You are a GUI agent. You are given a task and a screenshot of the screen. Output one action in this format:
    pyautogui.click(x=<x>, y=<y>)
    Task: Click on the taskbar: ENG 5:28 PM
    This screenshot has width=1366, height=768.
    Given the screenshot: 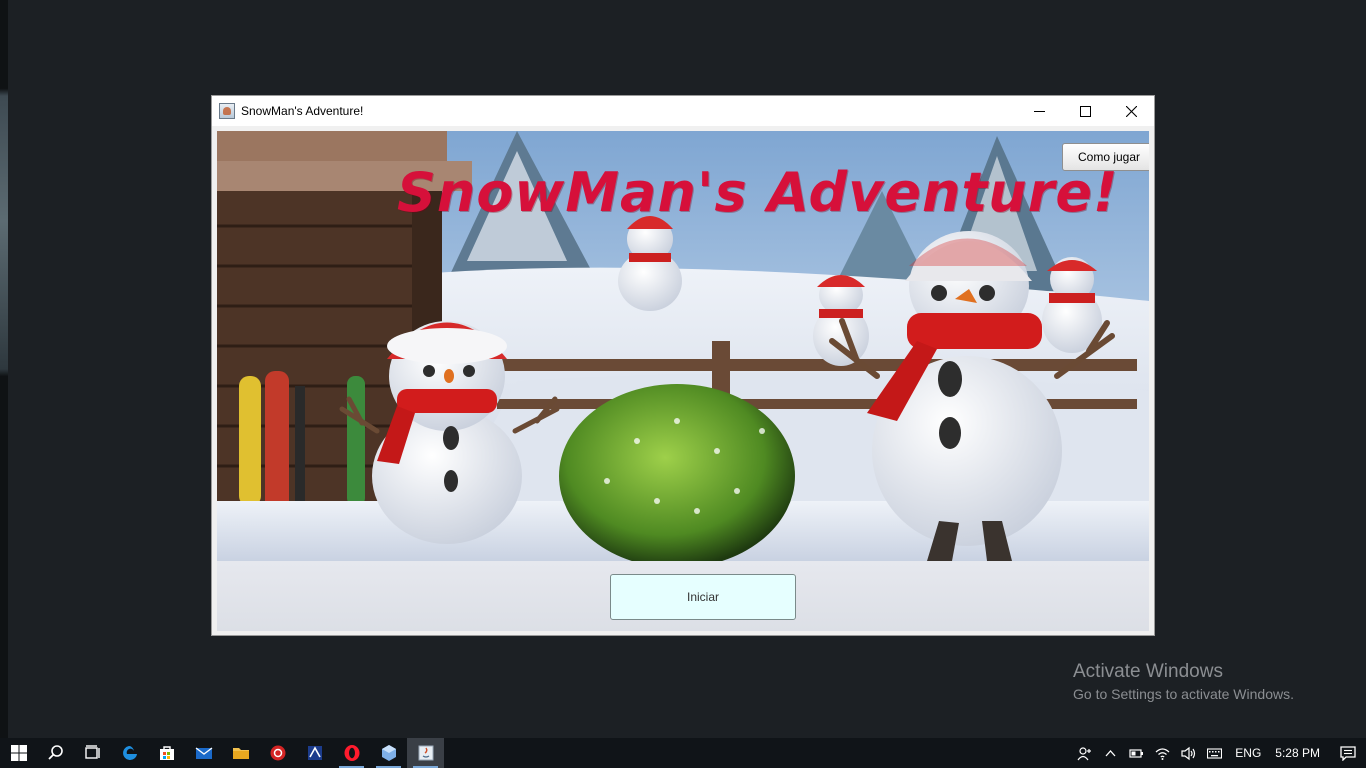 What is the action you would take?
    pyautogui.click(x=683, y=753)
    